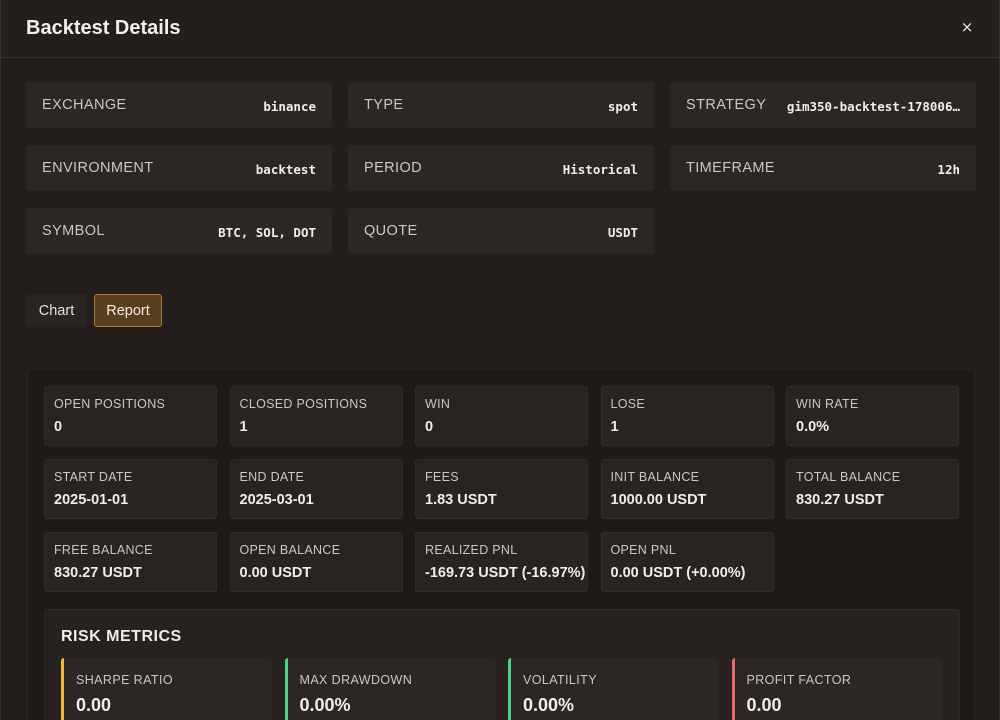 This screenshot has height=720, width=1000. Describe the element at coordinates (687, 562) in the screenshot. I see `stat-open-pnl: OPEN PNL 0.00 USDT (+0.00%)` at that location.